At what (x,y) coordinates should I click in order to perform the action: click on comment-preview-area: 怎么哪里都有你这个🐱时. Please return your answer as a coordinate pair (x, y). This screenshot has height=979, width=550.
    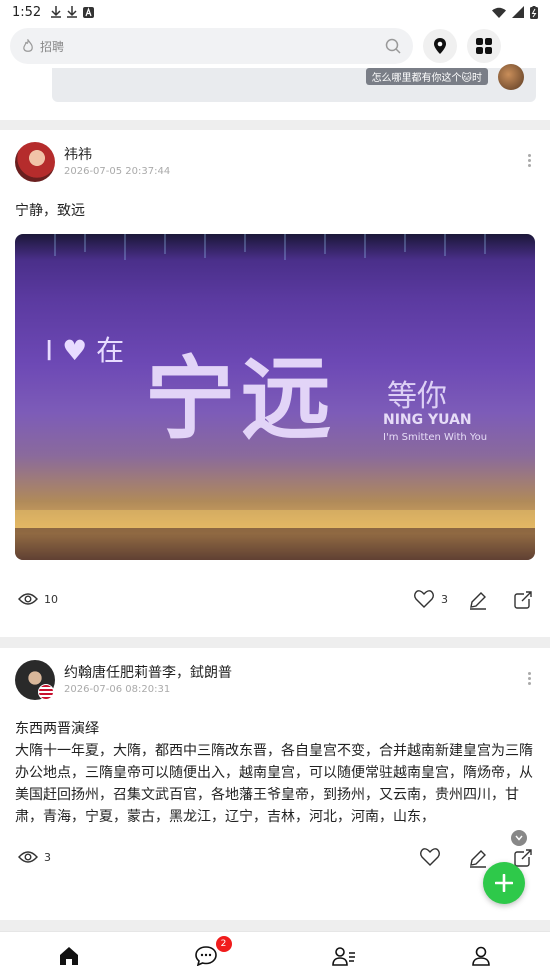
    Looking at the image, I should click on (275, 92).